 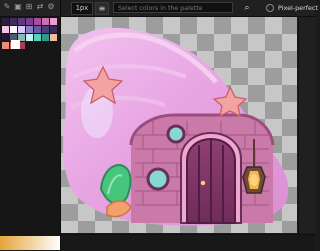 What do you see at coordinates (188, 242) in the screenshot?
I see `bottom-bar` at bounding box center [188, 242].